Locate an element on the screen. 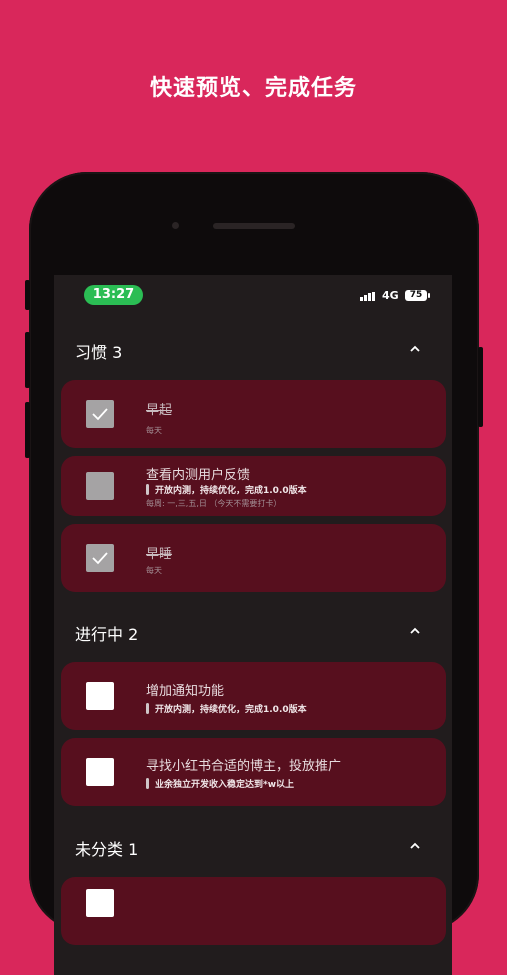 The width and height of the screenshot is (507, 975). task-goal-text: 业余独立开发收入稳定达到*w以上 is located at coordinates (225, 785).